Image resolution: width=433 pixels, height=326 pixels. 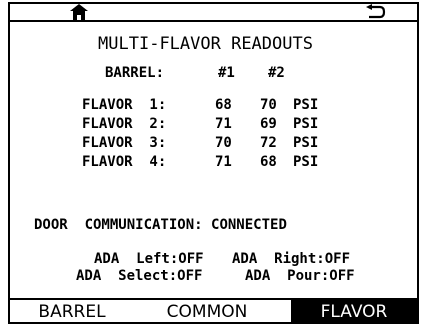 What do you see at coordinates (127, 276) in the screenshot?
I see `ada-select-label: ADA Select:` at bounding box center [127, 276].